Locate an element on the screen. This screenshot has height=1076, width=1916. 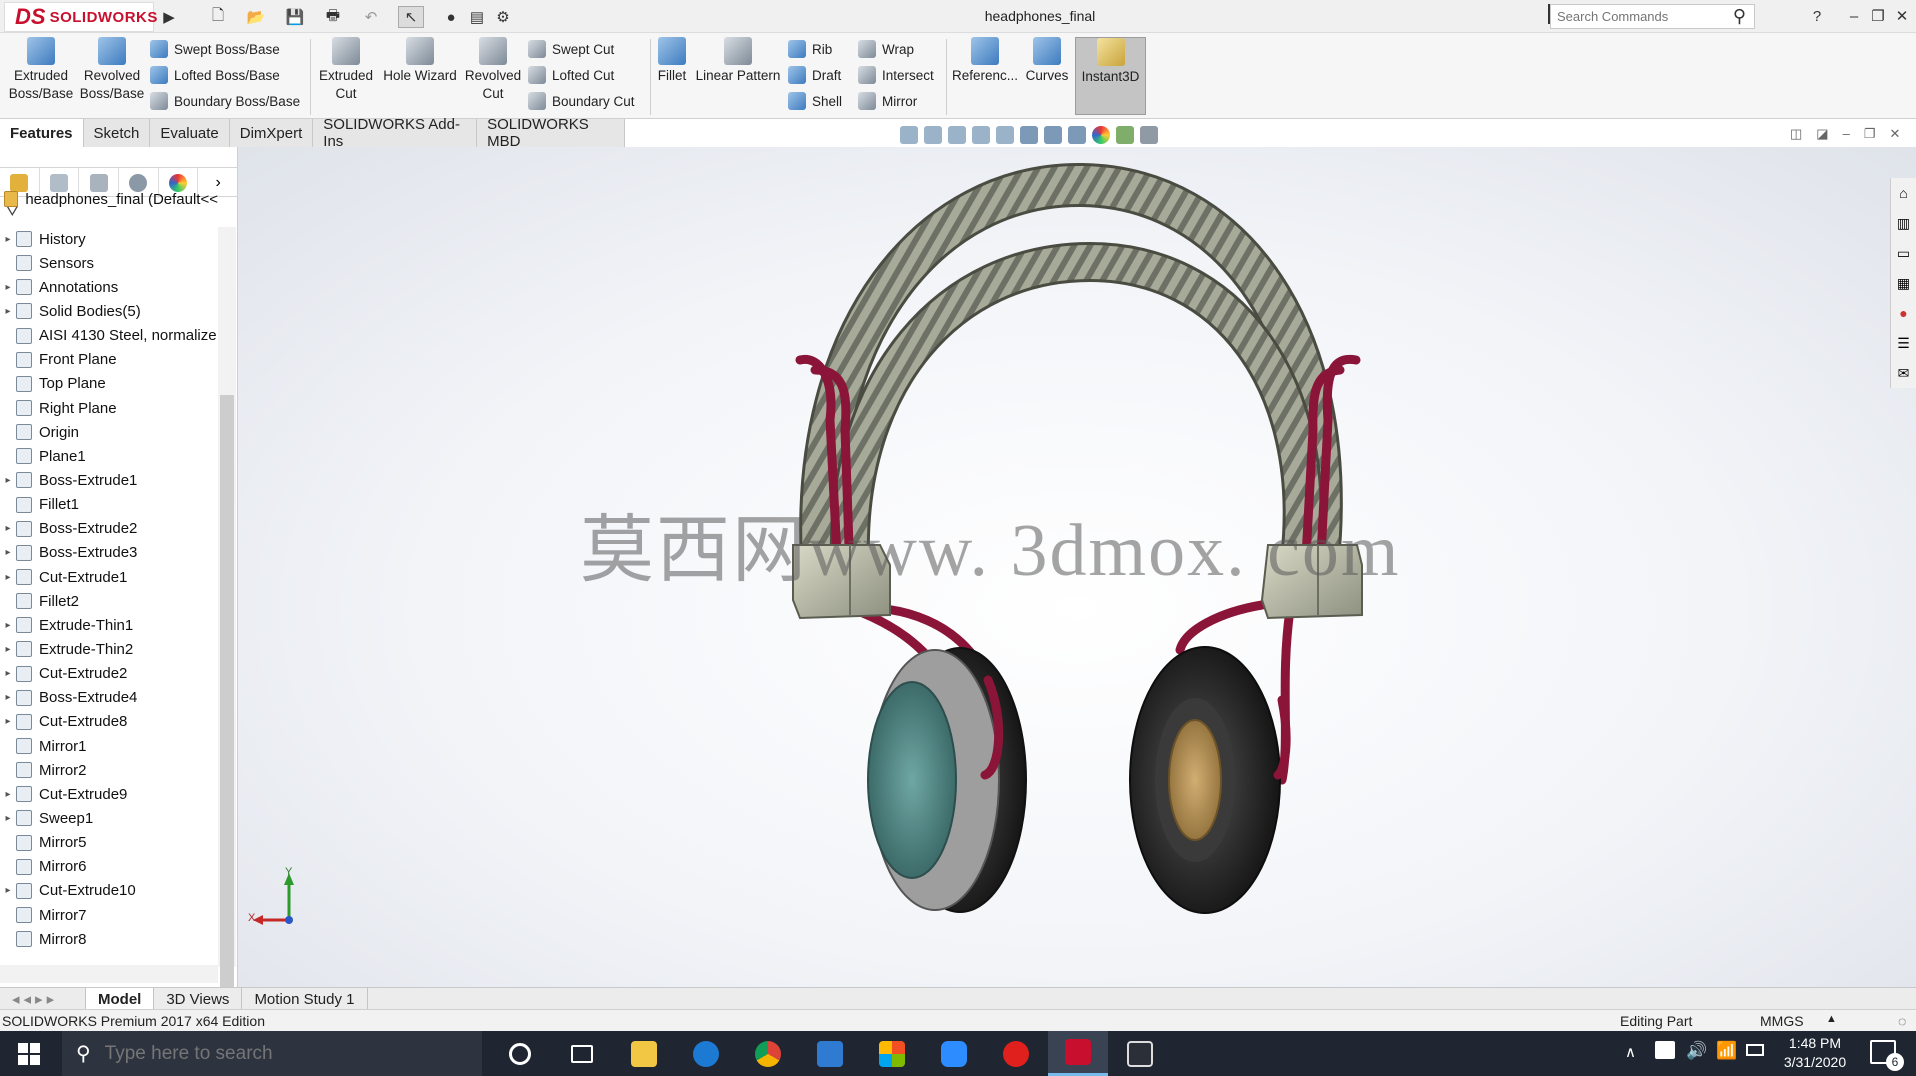
revolved-boss-base-button: Revolved Boss/Base is located at coordinates (112, 70).